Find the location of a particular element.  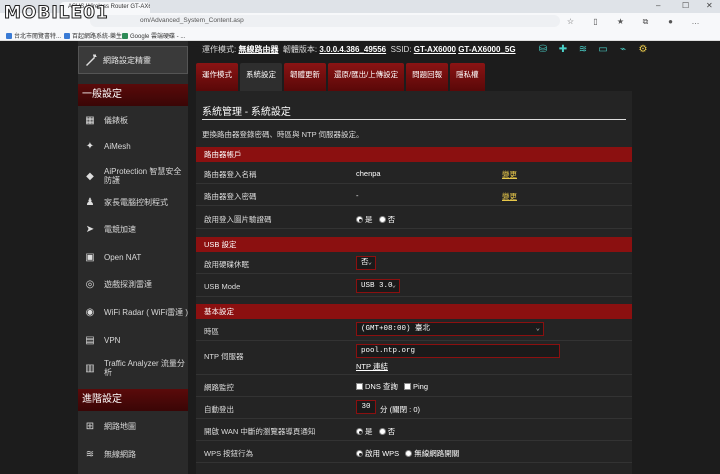

ssid-label: SSID: is located at coordinates (401, 49).